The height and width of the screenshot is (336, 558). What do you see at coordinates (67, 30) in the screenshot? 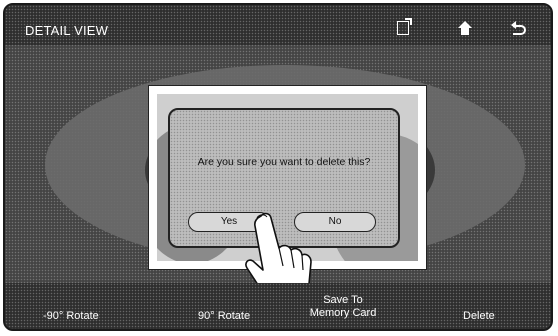
I see `page-title: DETAIL VIEW` at bounding box center [67, 30].